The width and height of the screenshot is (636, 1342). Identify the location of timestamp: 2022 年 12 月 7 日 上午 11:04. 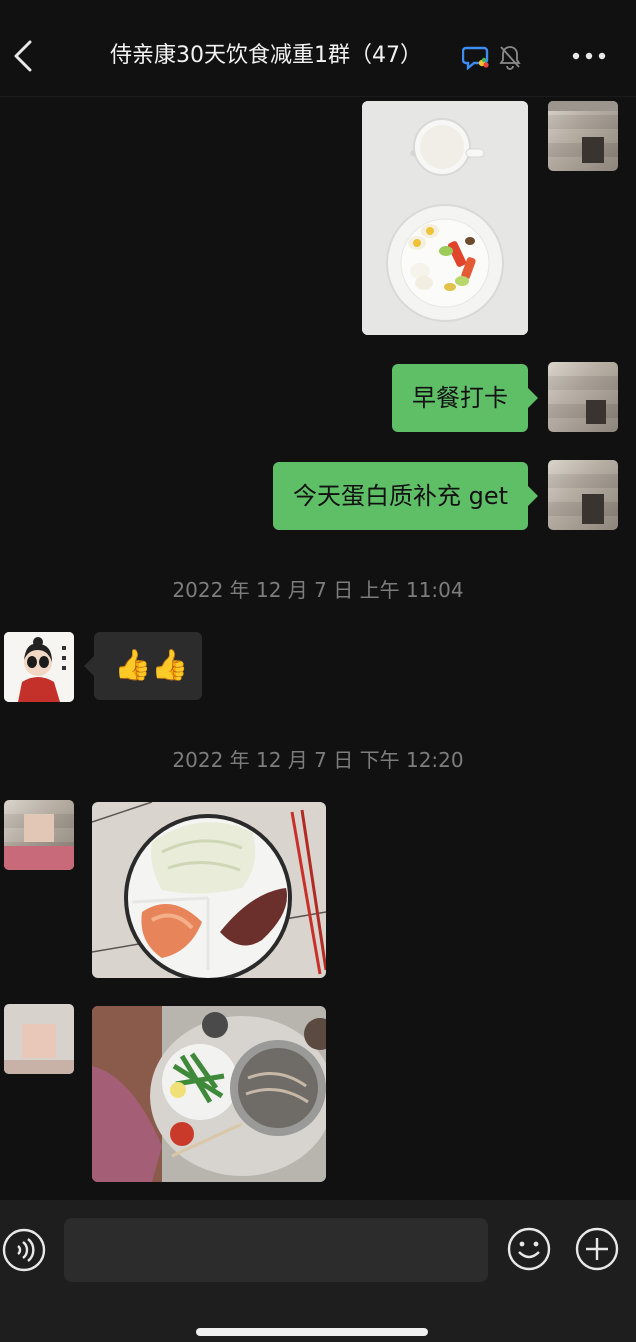
(318, 590).